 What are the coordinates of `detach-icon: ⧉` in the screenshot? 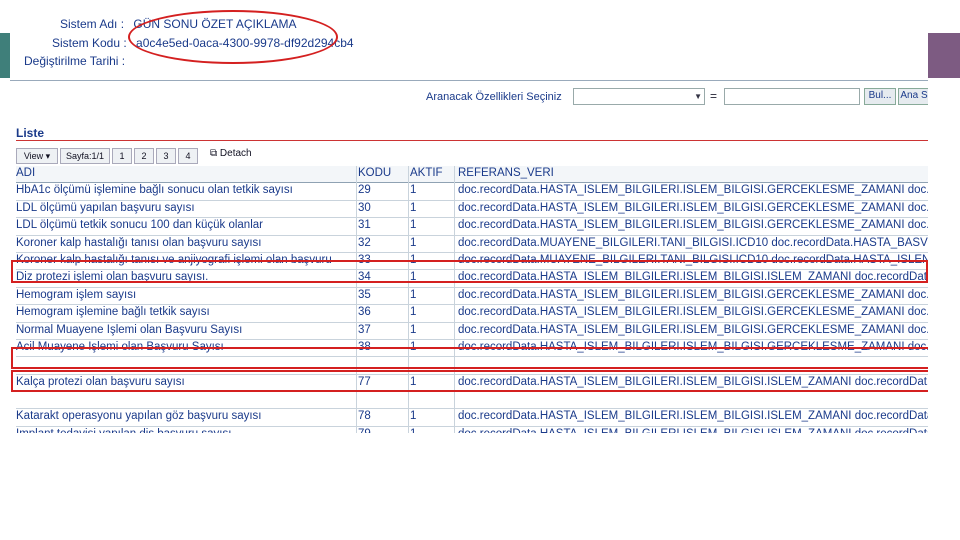 It's located at (214, 153).